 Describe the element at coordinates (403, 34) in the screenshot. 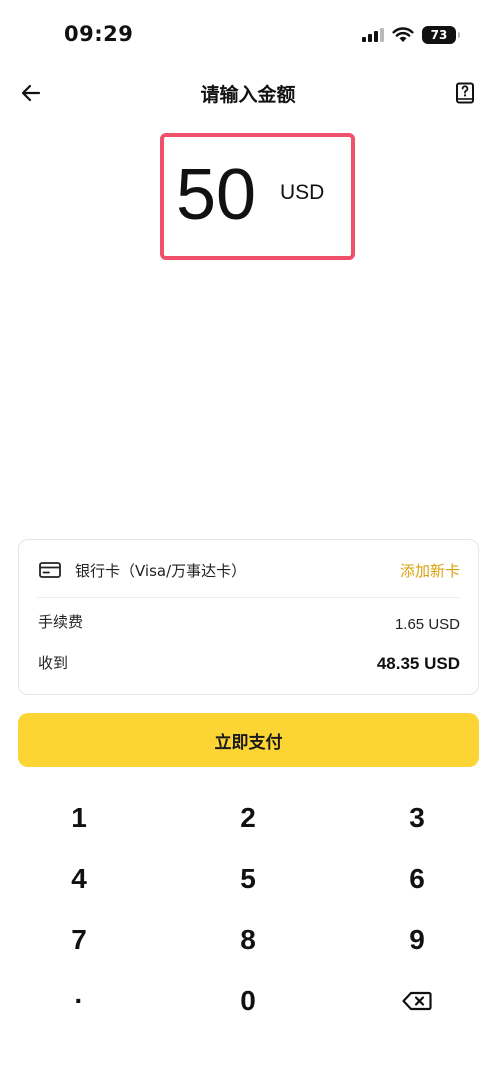

I see `wifi-icon` at that location.